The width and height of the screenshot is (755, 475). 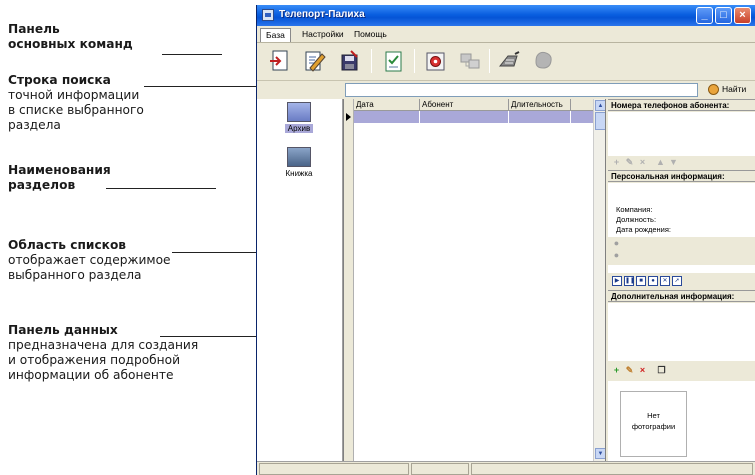 What do you see at coordinates (103, 345) in the screenshot?
I see `annotation-desc: предназначена для создания` at bounding box center [103, 345].